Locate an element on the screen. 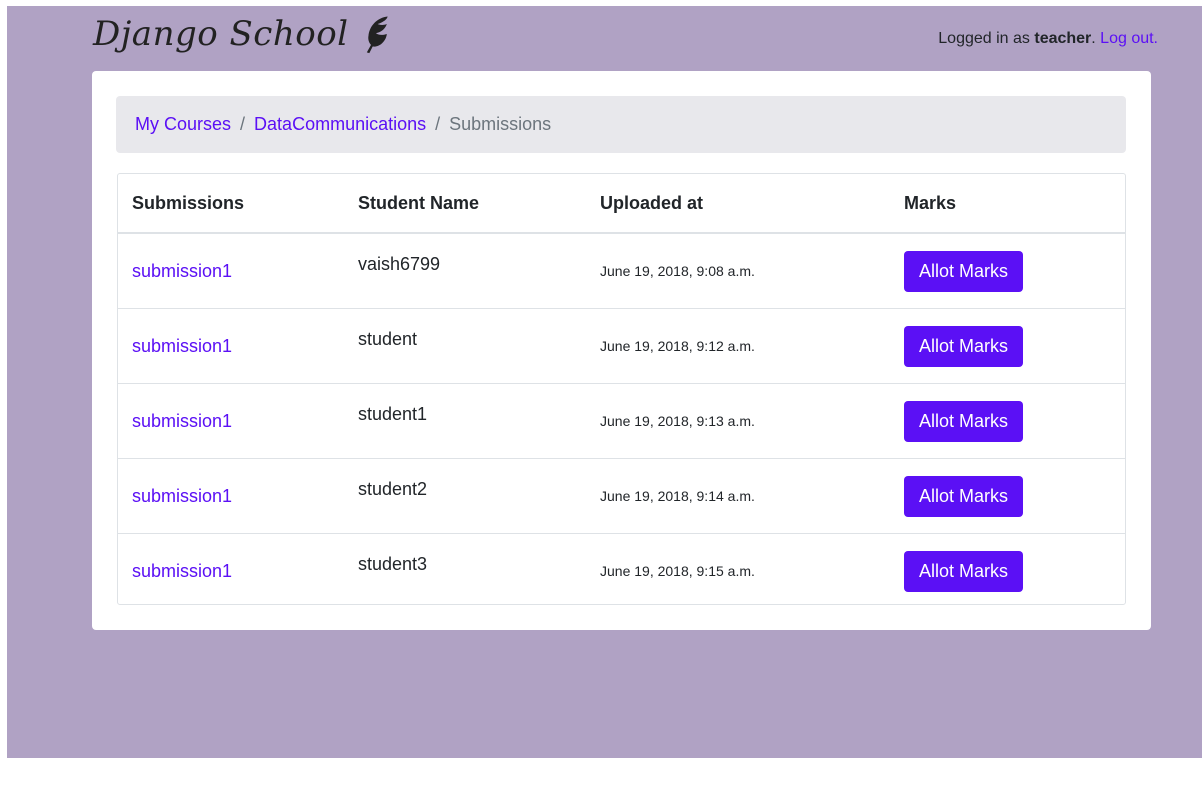 This screenshot has width=1202, height=786. header-student-name: Student Name is located at coordinates (465, 204).